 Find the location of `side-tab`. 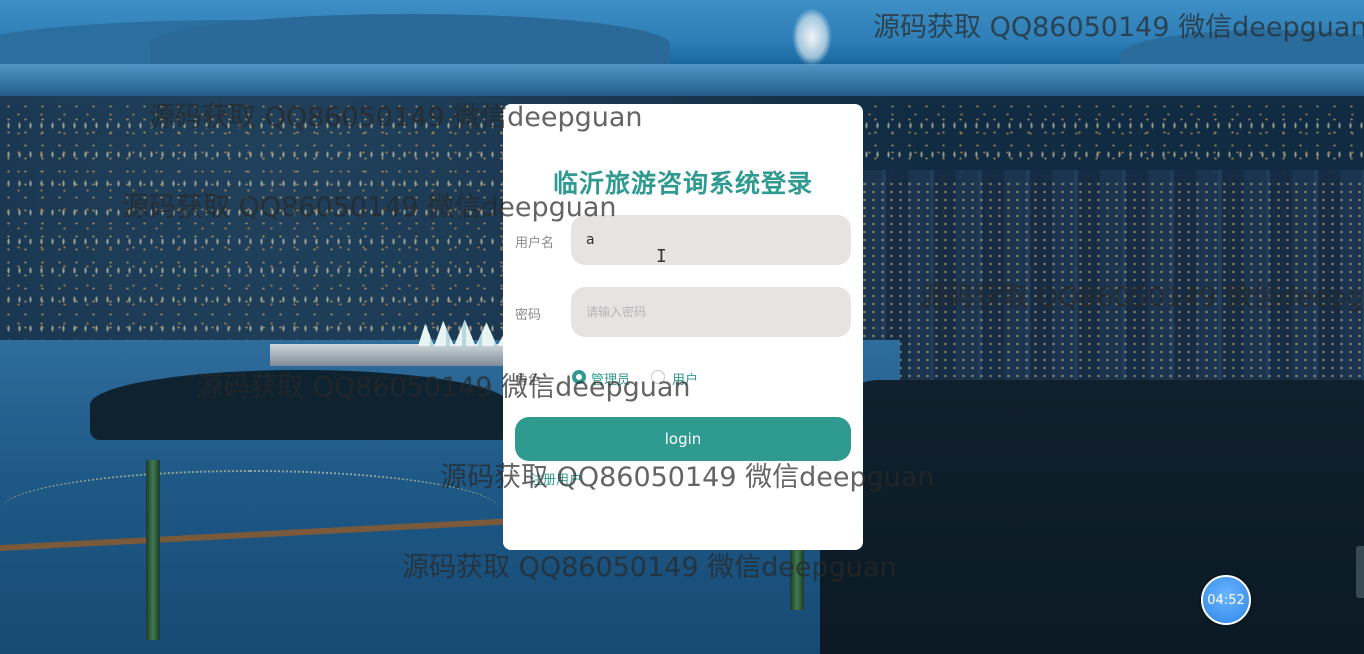

side-tab is located at coordinates (1360, 572).